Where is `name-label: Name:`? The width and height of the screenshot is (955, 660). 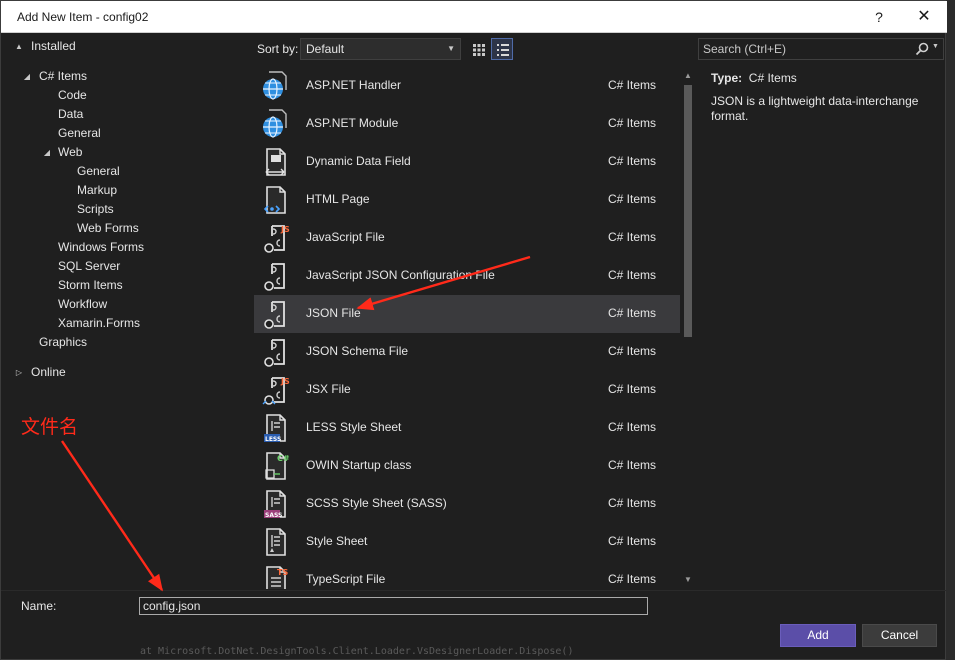
name-label: Name: is located at coordinates (39, 606).